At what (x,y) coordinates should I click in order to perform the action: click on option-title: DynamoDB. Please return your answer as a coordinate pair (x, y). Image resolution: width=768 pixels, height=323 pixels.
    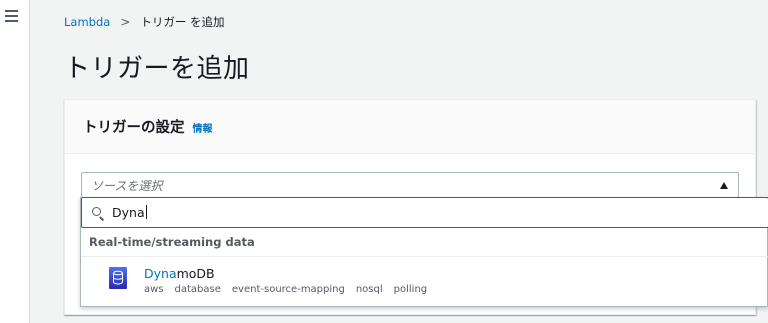
    Looking at the image, I should click on (179, 273).